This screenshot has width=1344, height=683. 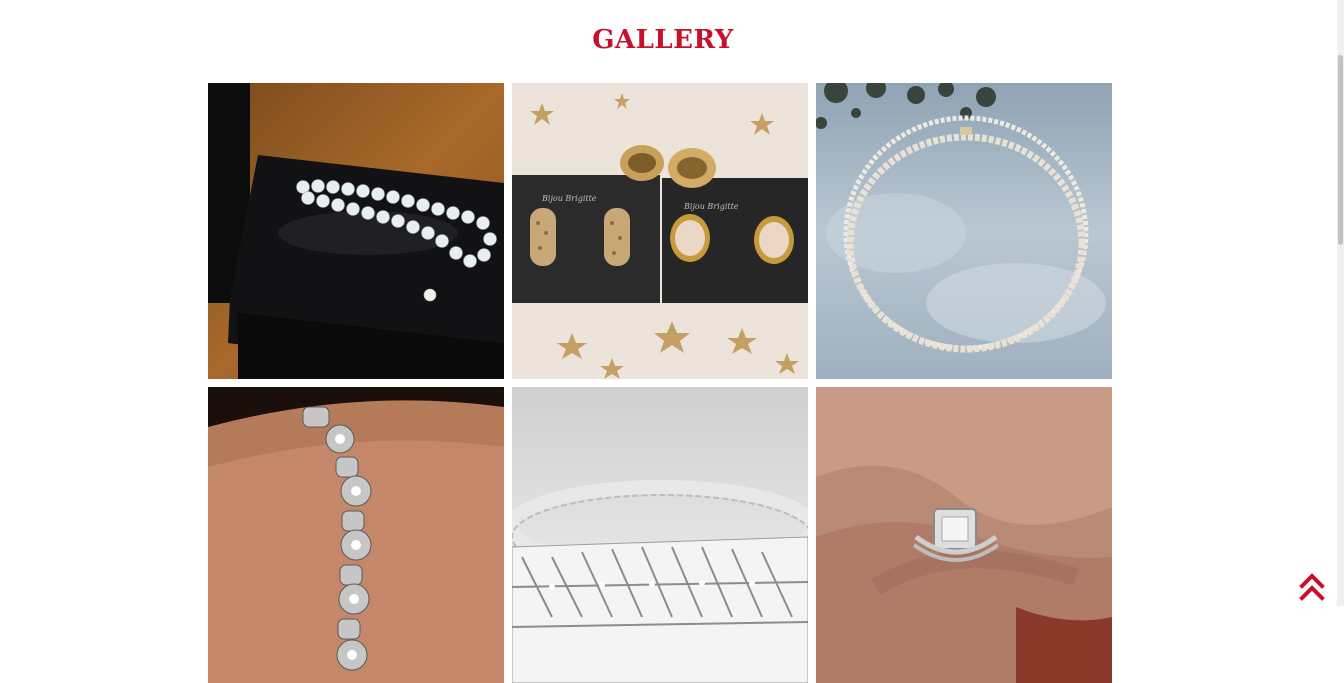 I want to click on gallery-item-crystal-bracelet, so click(x=660, y=535).